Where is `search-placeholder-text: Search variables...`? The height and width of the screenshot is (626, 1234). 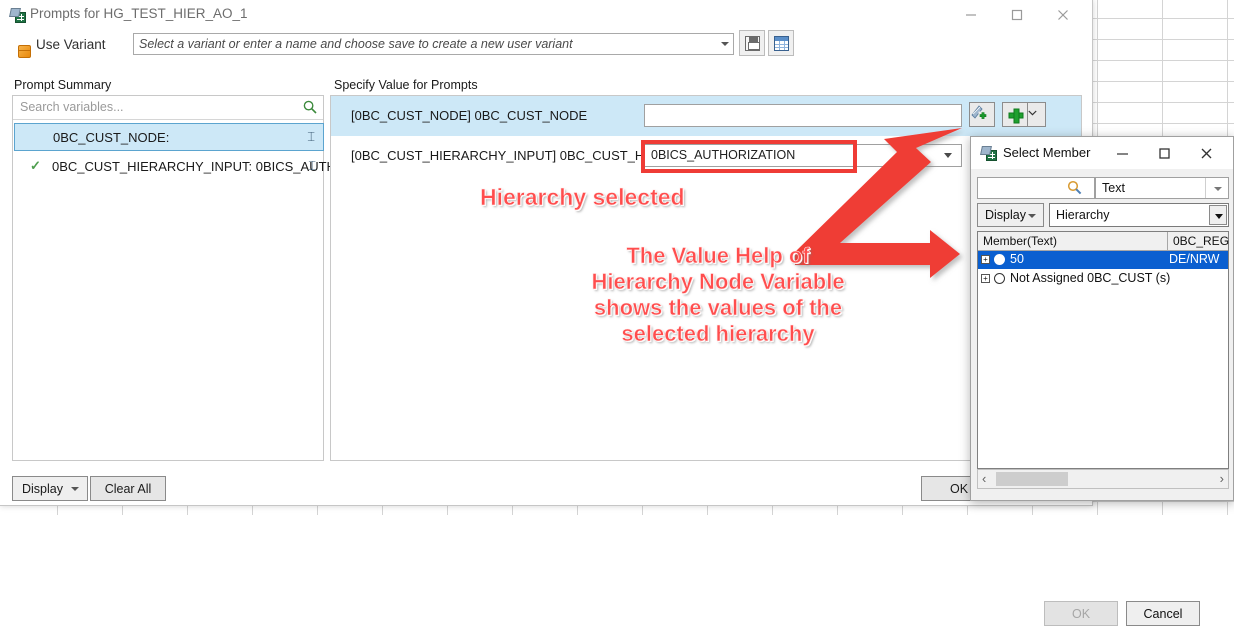
search-placeholder-text: Search variables... is located at coordinates (72, 107).